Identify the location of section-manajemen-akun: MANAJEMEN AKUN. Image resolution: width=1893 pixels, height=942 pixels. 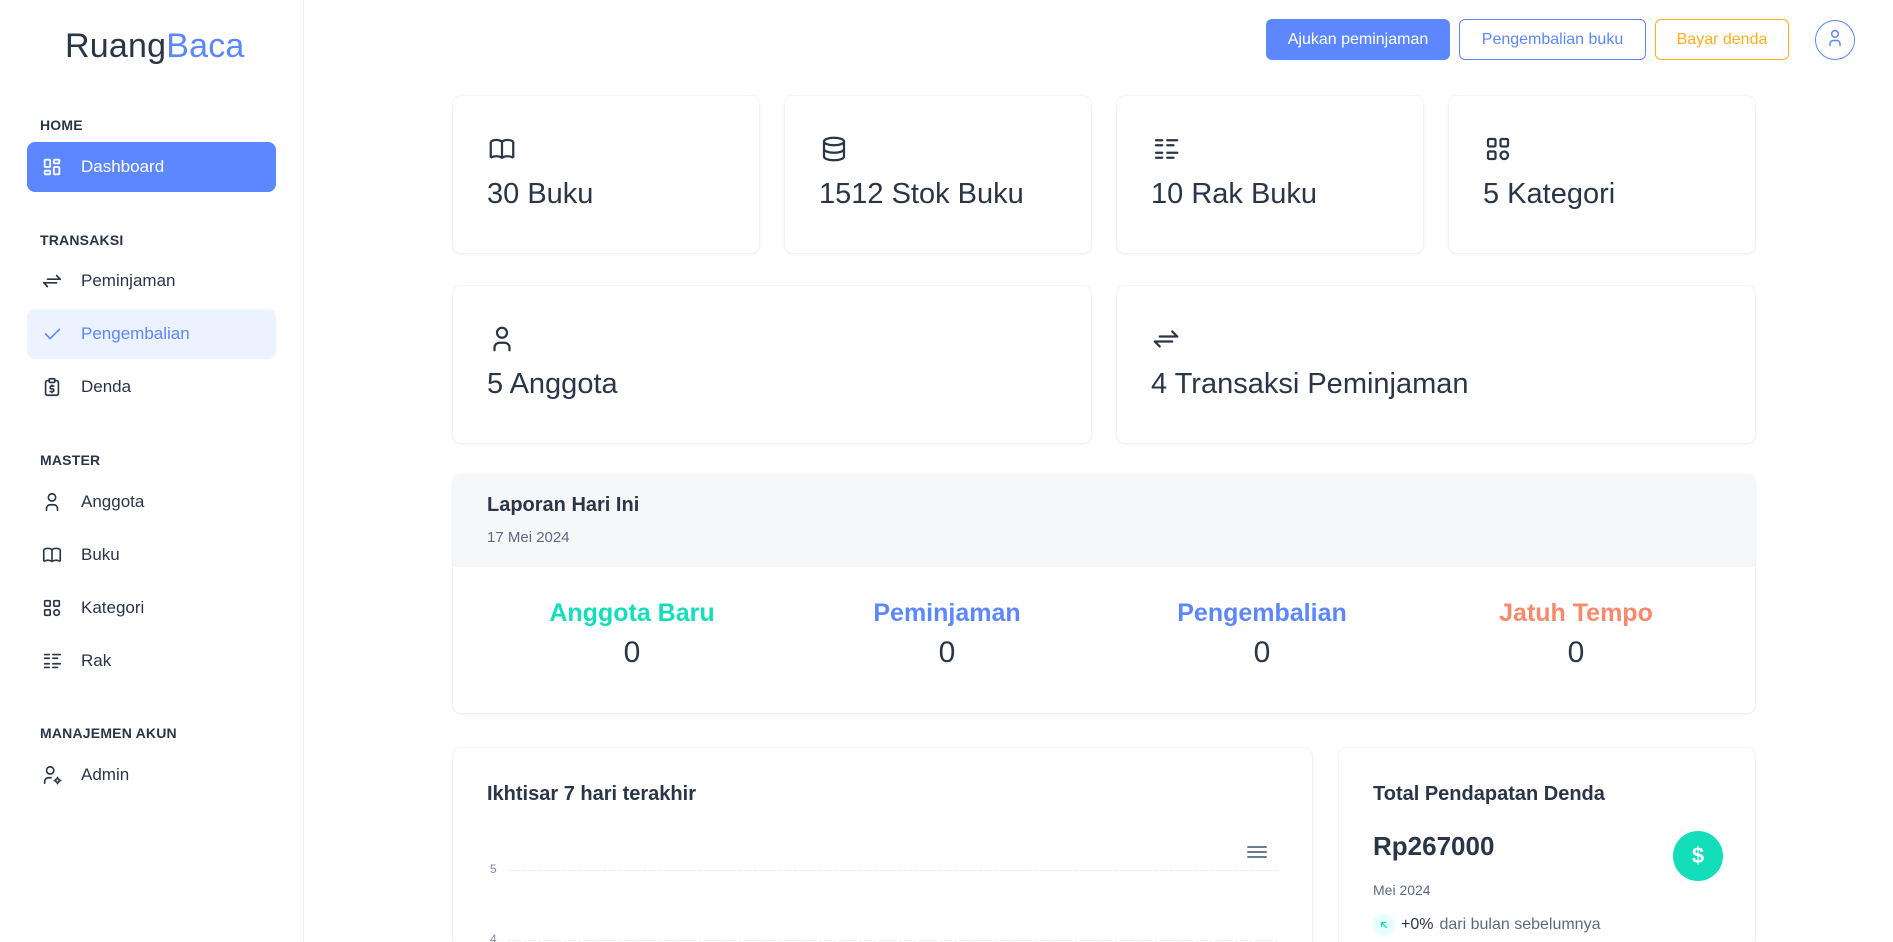
(108, 733).